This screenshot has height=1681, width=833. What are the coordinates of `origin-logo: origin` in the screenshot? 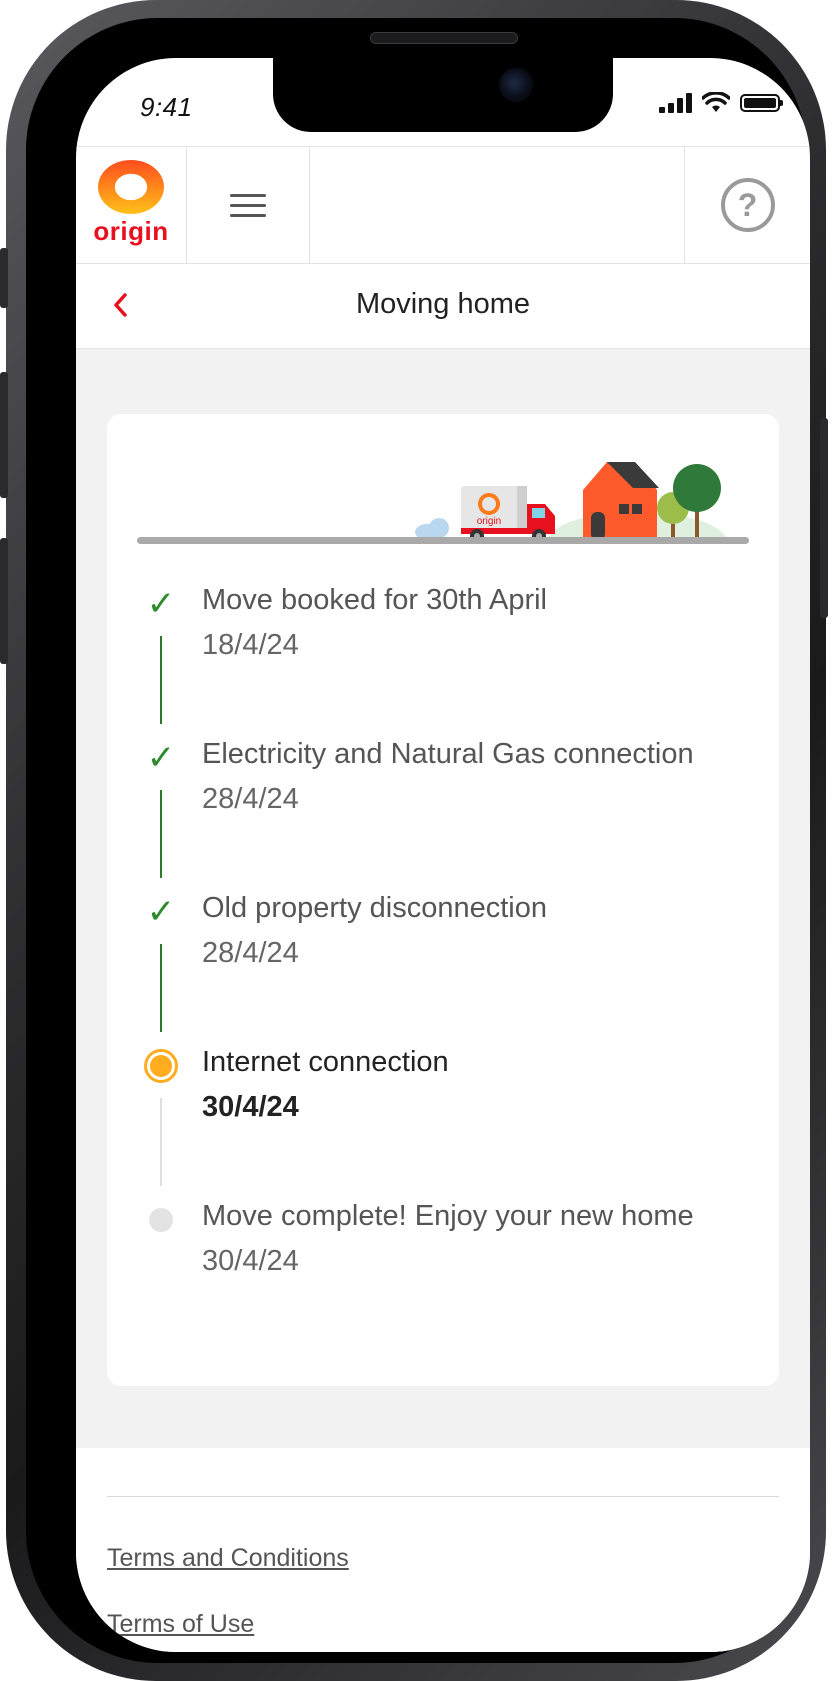 It's located at (131, 205).